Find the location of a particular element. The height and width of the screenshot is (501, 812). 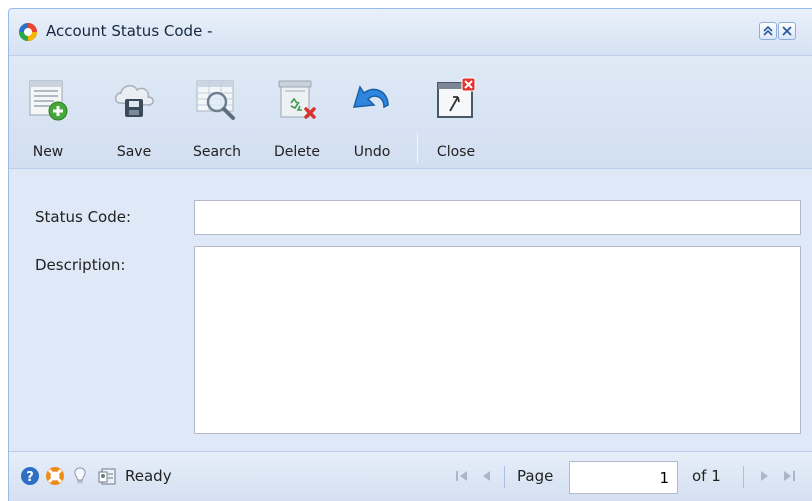

delete-button: Delete is located at coordinates (297, 115).